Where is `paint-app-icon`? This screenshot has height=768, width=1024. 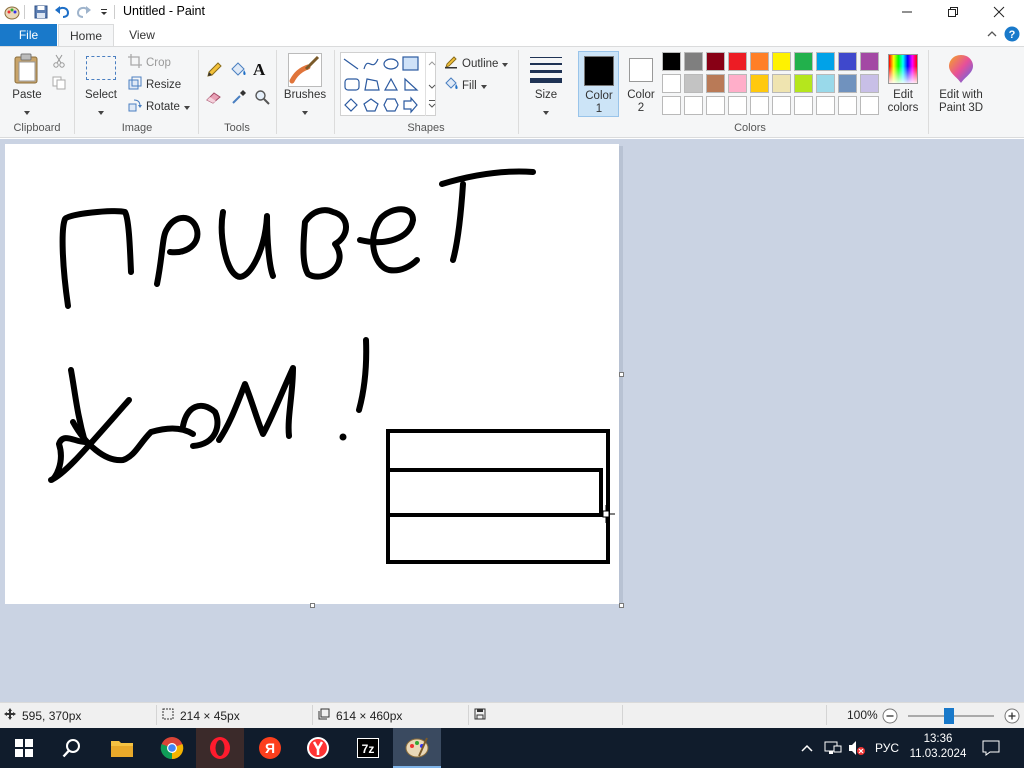
paint-app-icon is located at coordinates (12, 12).